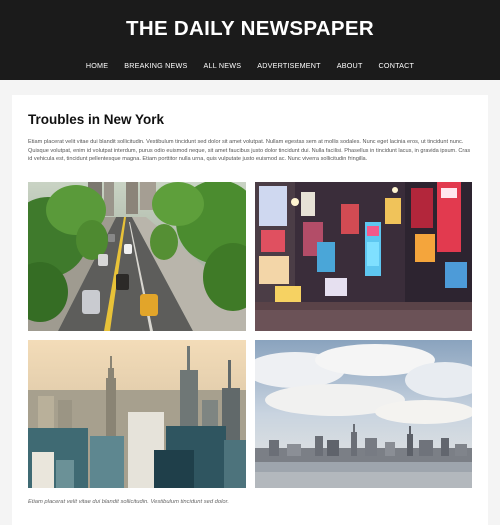  I want to click on photo-skyline-empire-state, so click(137, 414).